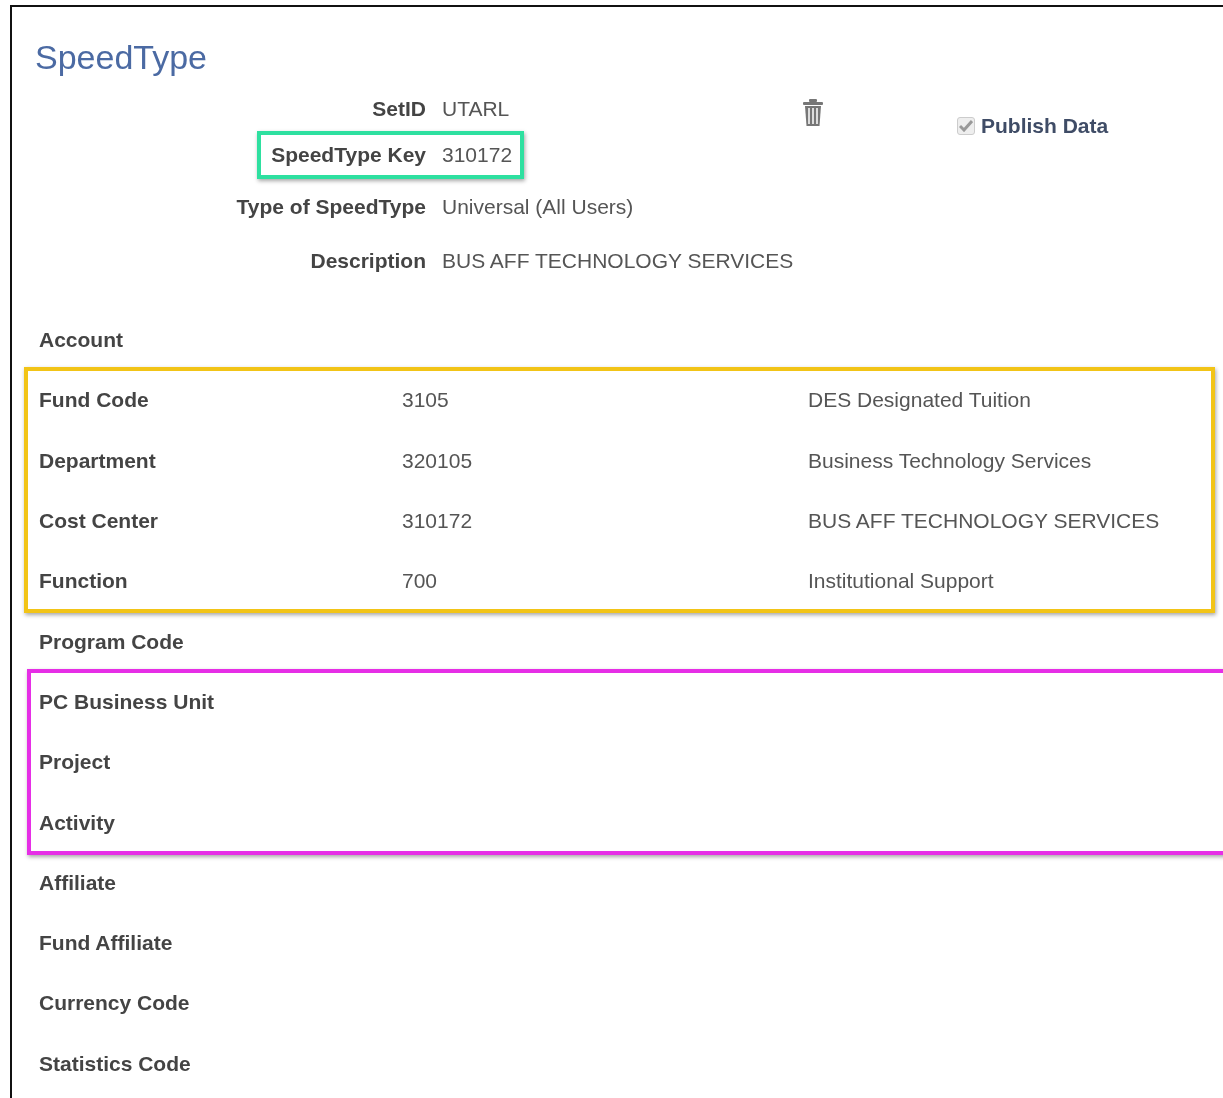  What do you see at coordinates (618, 261) in the screenshot?
I see `field-value: BUS AFF TECHNOLOGY SERVICES` at bounding box center [618, 261].